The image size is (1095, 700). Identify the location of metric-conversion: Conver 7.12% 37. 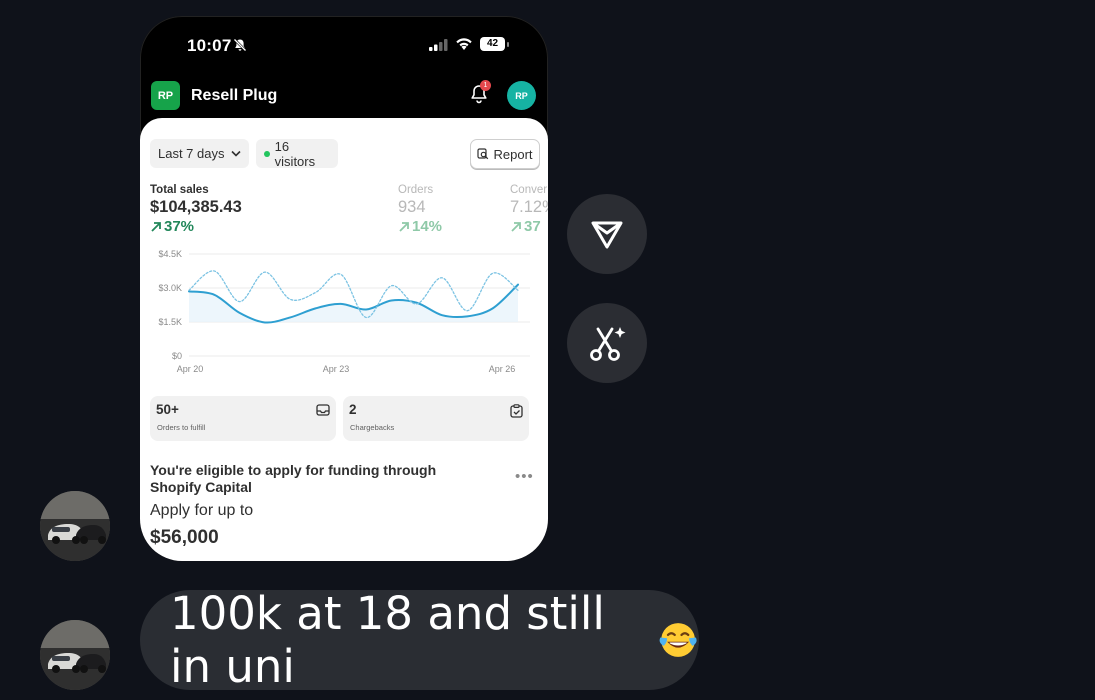
(529, 209).